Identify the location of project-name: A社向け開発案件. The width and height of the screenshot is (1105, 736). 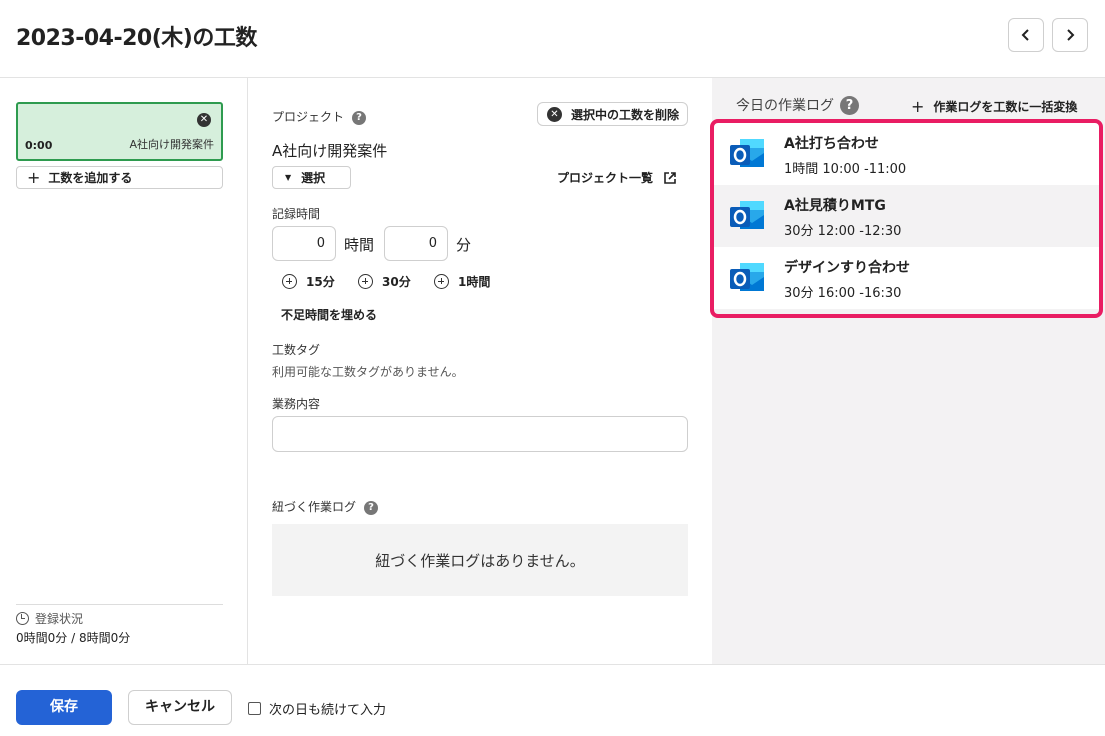
(330, 151).